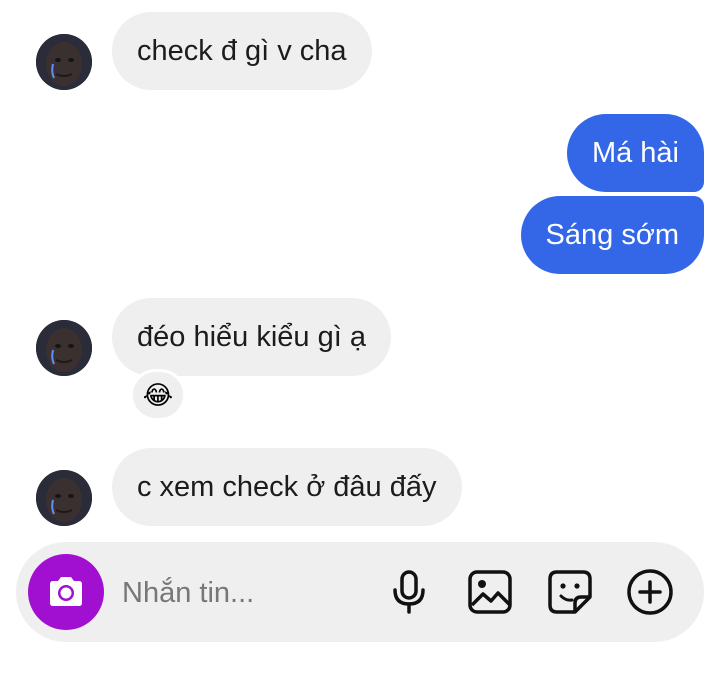  What do you see at coordinates (287, 487) in the screenshot?
I see `message-bubble: c xem check ở đâu đấy` at bounding box center [287, 487].